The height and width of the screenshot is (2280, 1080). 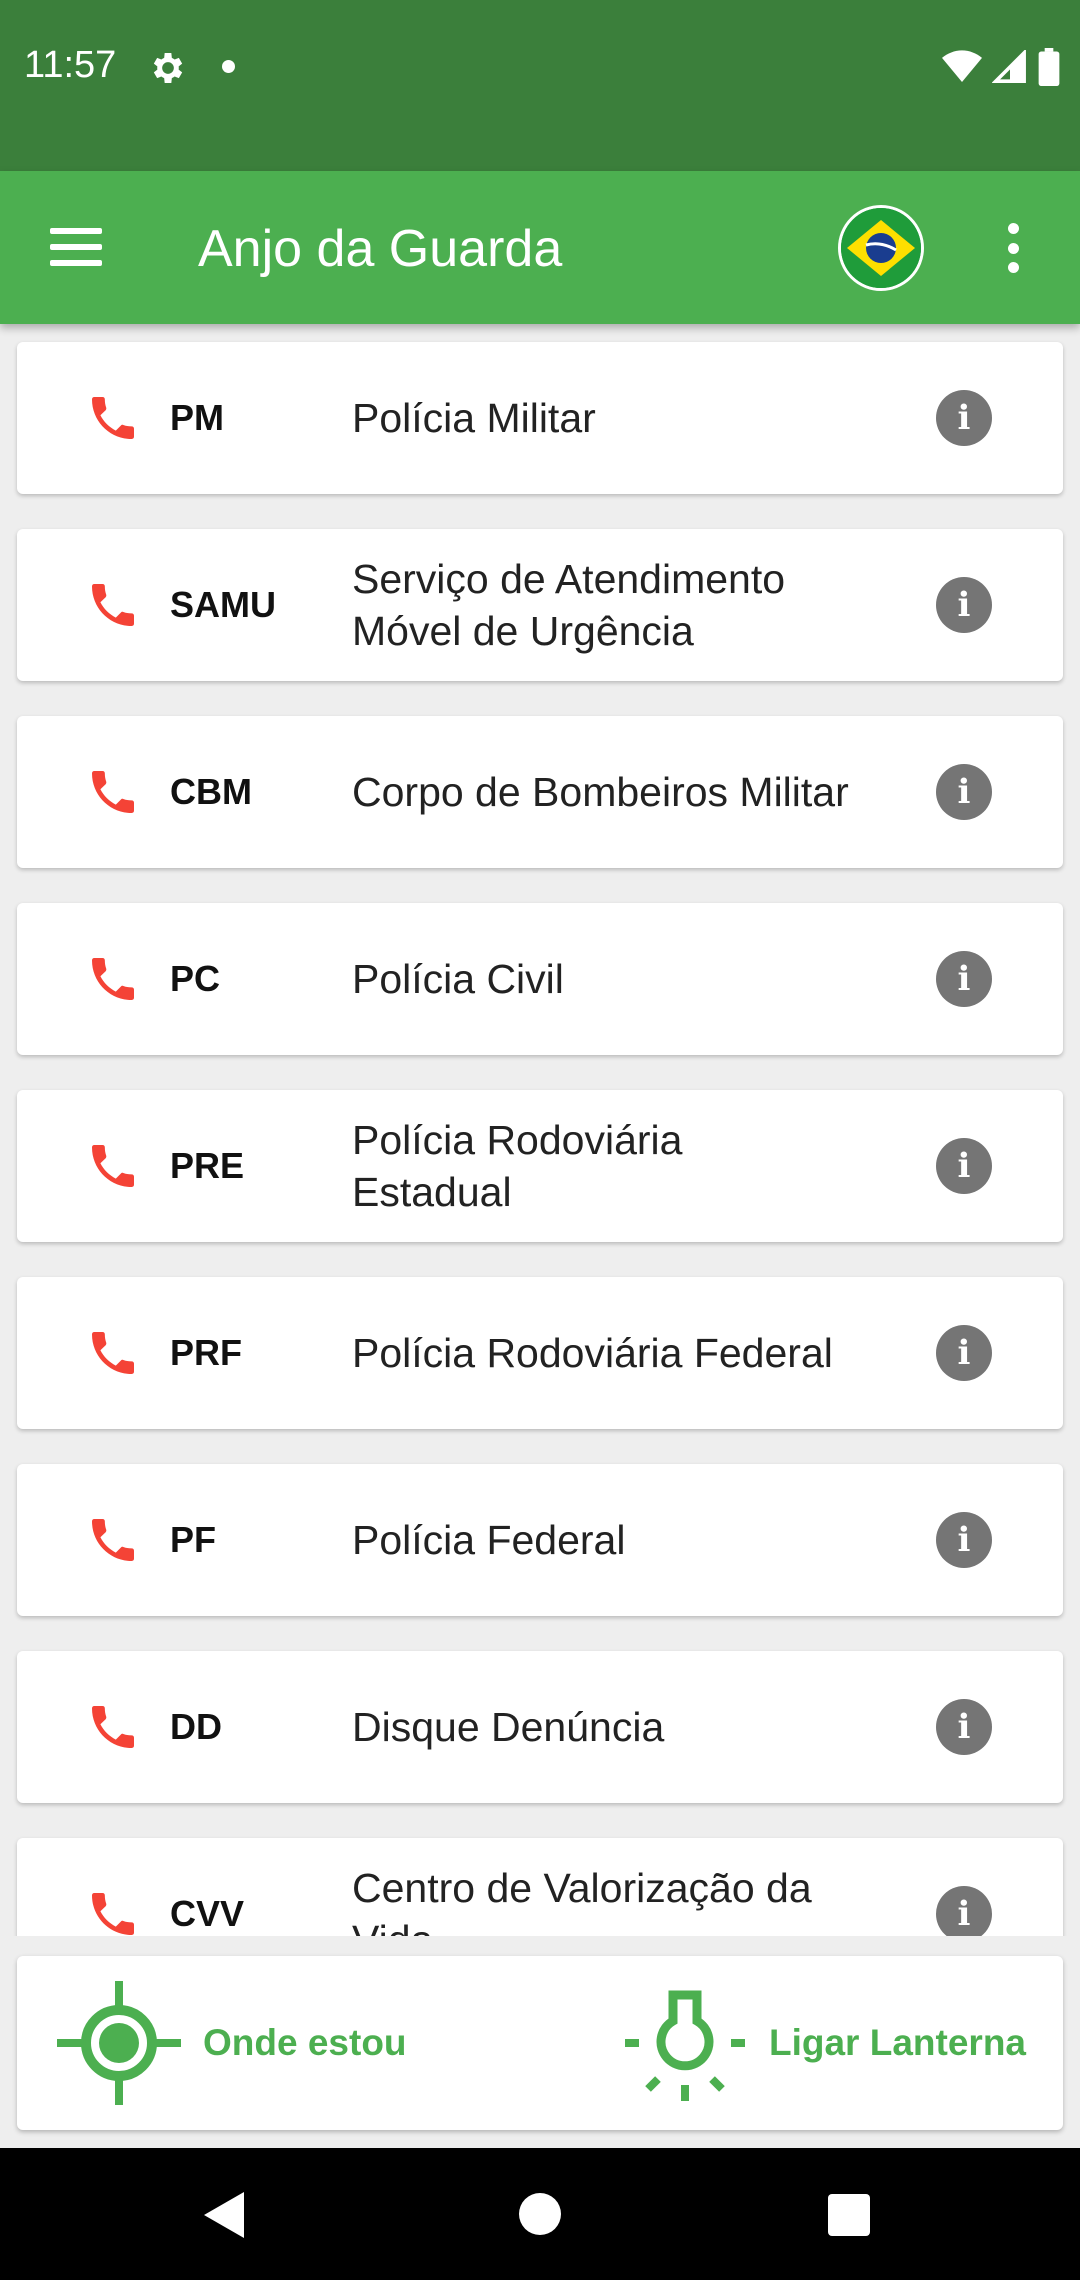 I want to click on flashlight-label: Ligar Lanterna, so click(x=897, y=2042).